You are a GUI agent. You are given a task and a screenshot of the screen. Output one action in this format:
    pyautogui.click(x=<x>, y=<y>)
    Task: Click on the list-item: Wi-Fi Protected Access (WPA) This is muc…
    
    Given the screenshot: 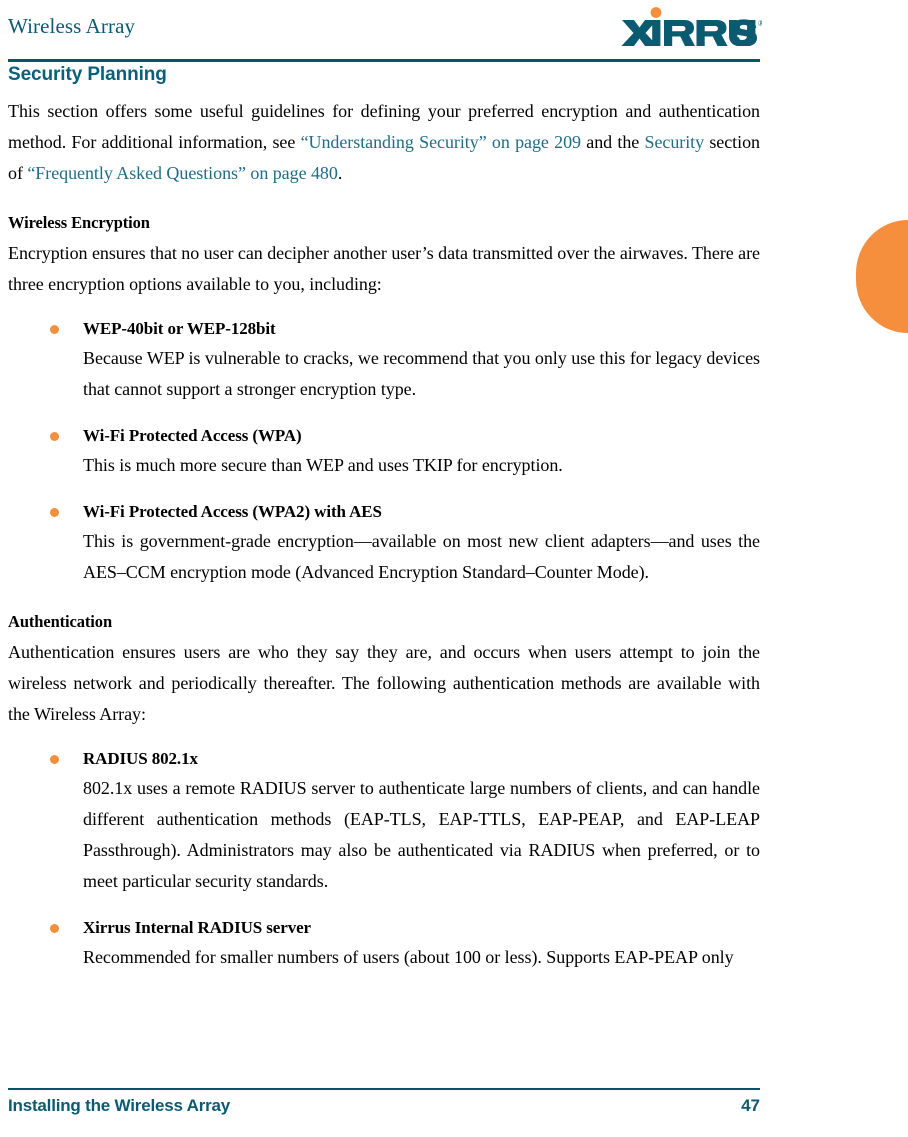 What is the action you would take?
    pyautogui.click(x=384, y=451)
    